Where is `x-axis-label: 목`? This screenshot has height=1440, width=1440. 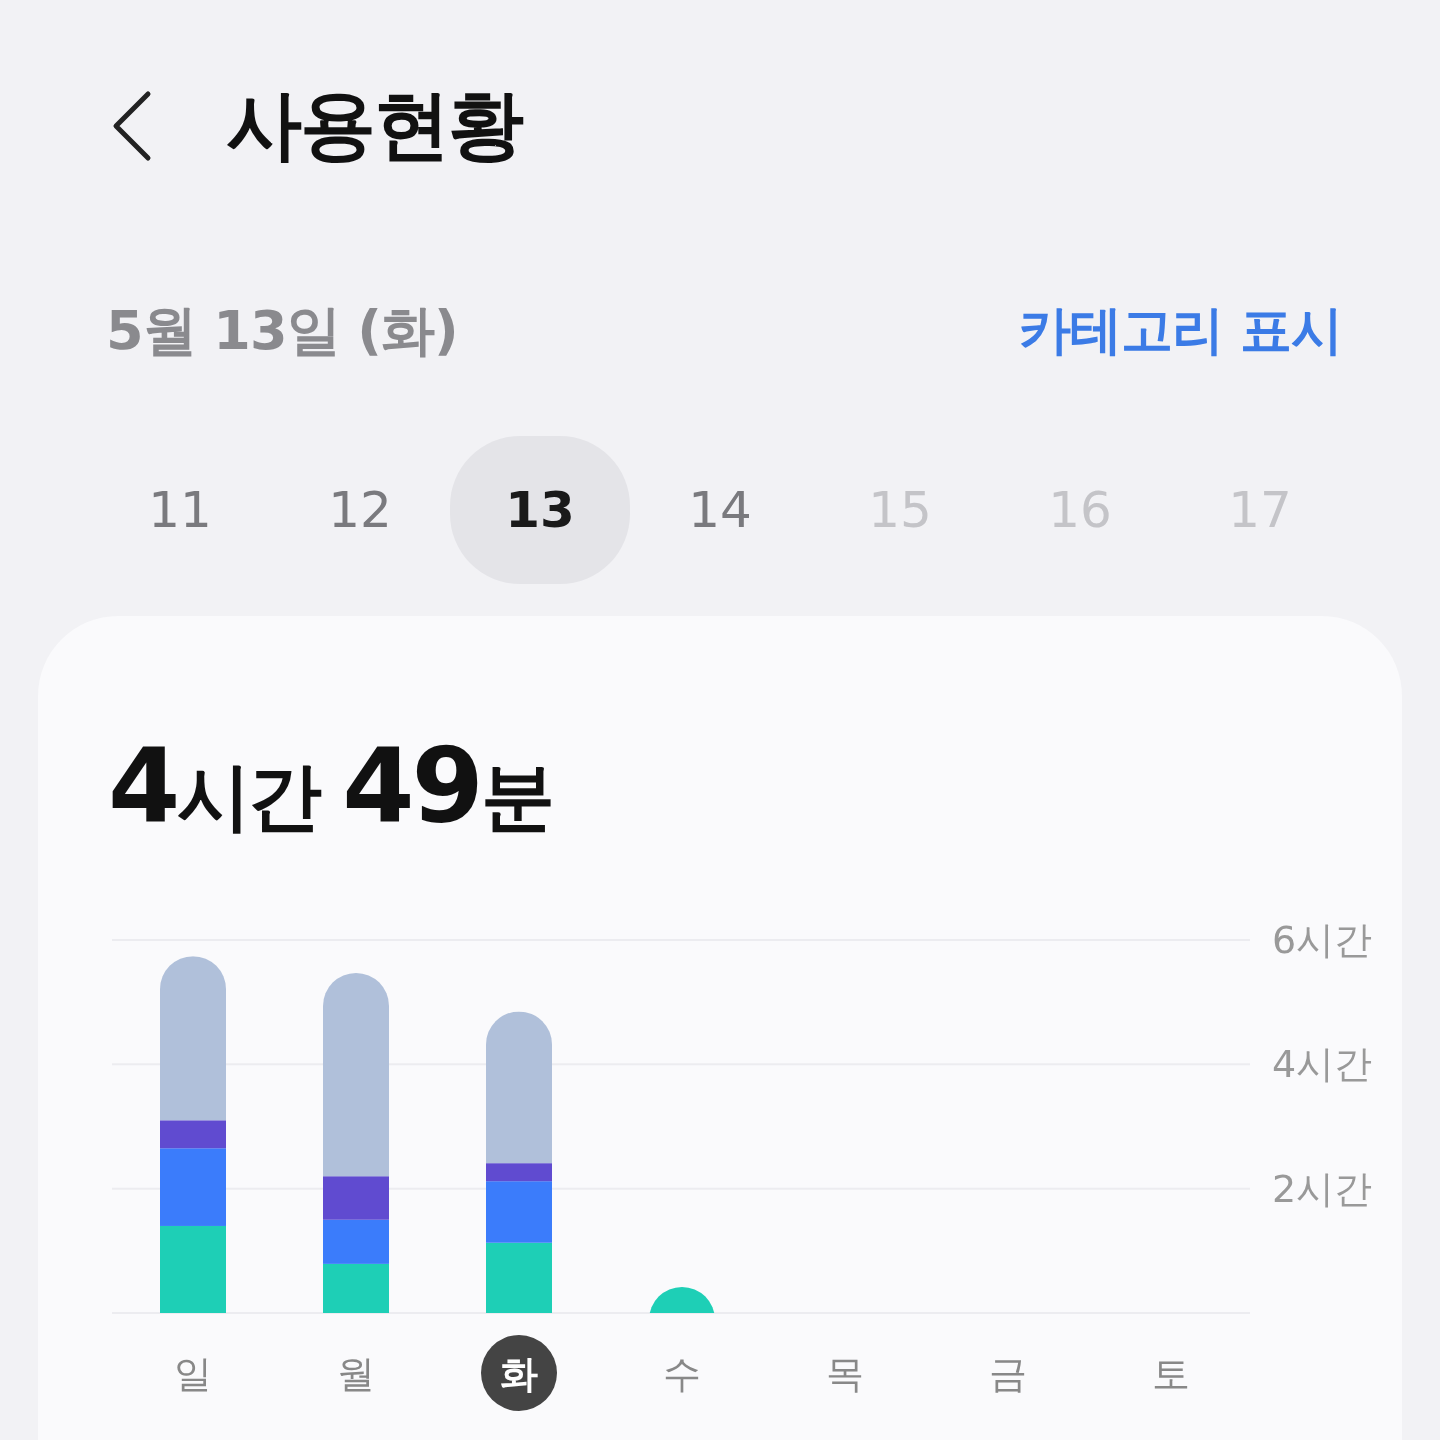
x-axis-label: 목 is located at coordinates (845, 1374).